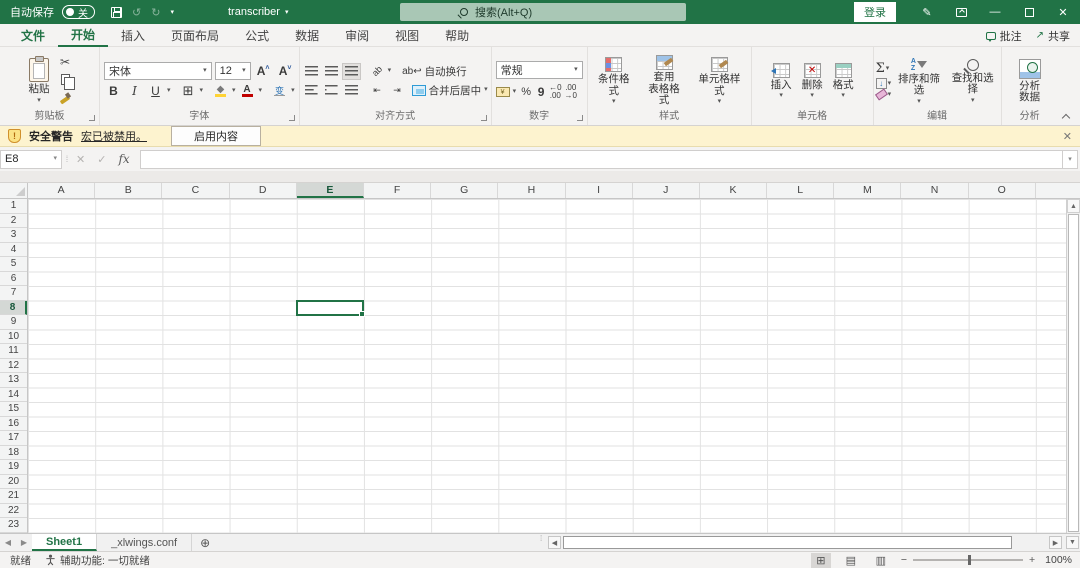  What do you see at coordinates (968, 560) in the screenshot?
I see `zoom-slider: − +` at bounding box center [968, 560].